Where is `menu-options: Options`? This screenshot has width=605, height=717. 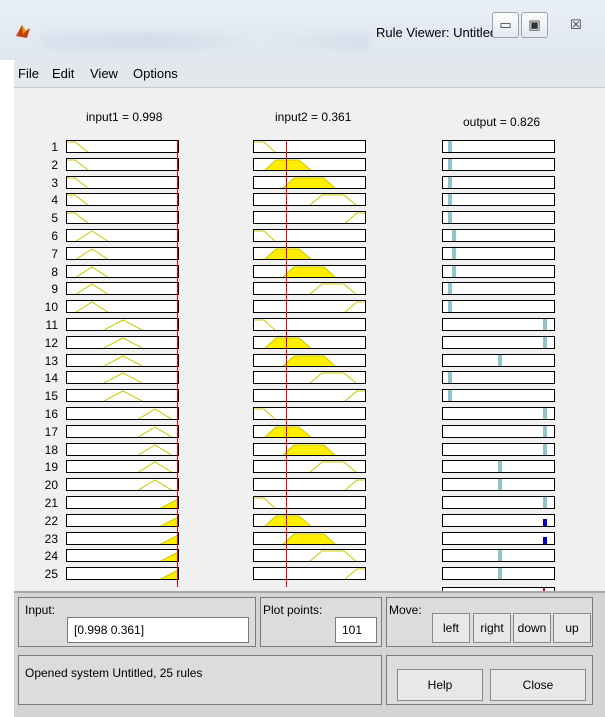
menu-options: Options is located at coordinates (155, 73).